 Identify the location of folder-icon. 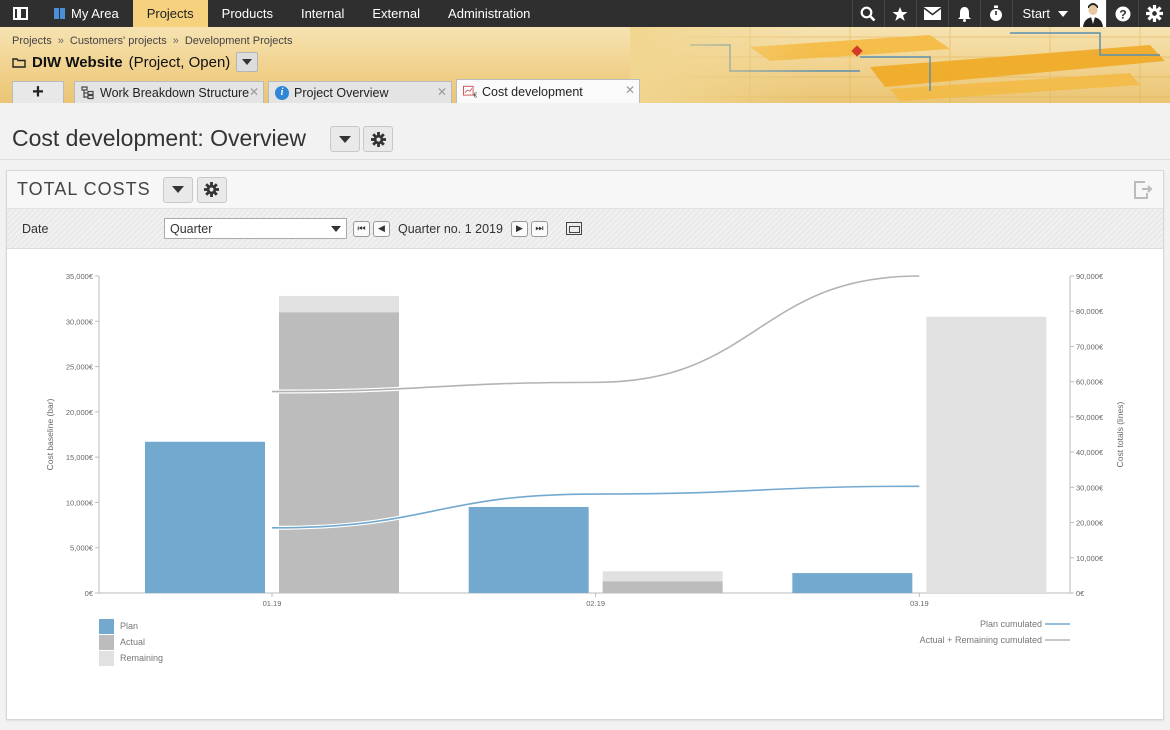
(19, 62).